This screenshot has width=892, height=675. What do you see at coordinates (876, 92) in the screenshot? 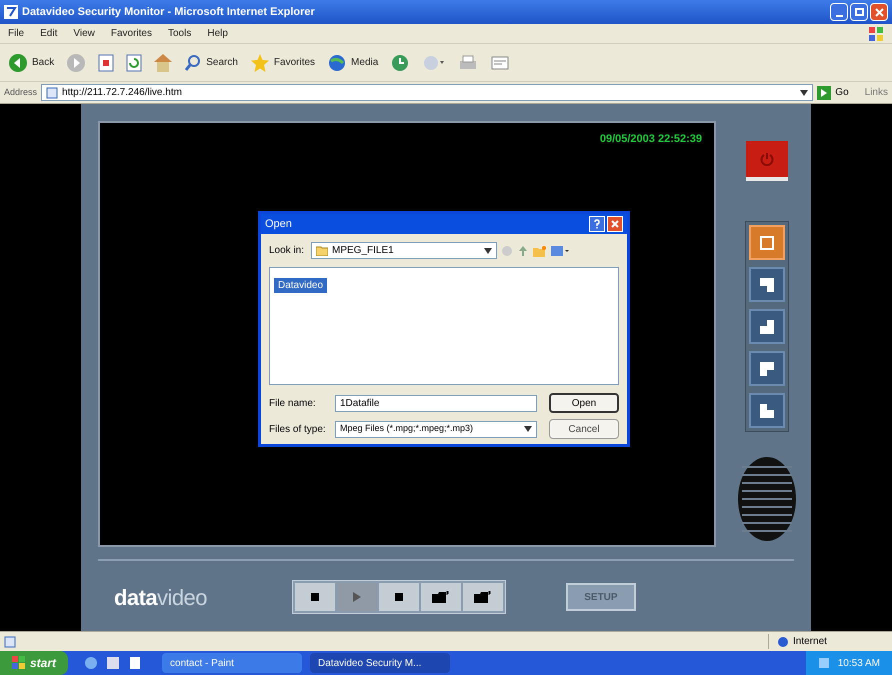
I see `links-label: Links` at bounding box center [876, 92].